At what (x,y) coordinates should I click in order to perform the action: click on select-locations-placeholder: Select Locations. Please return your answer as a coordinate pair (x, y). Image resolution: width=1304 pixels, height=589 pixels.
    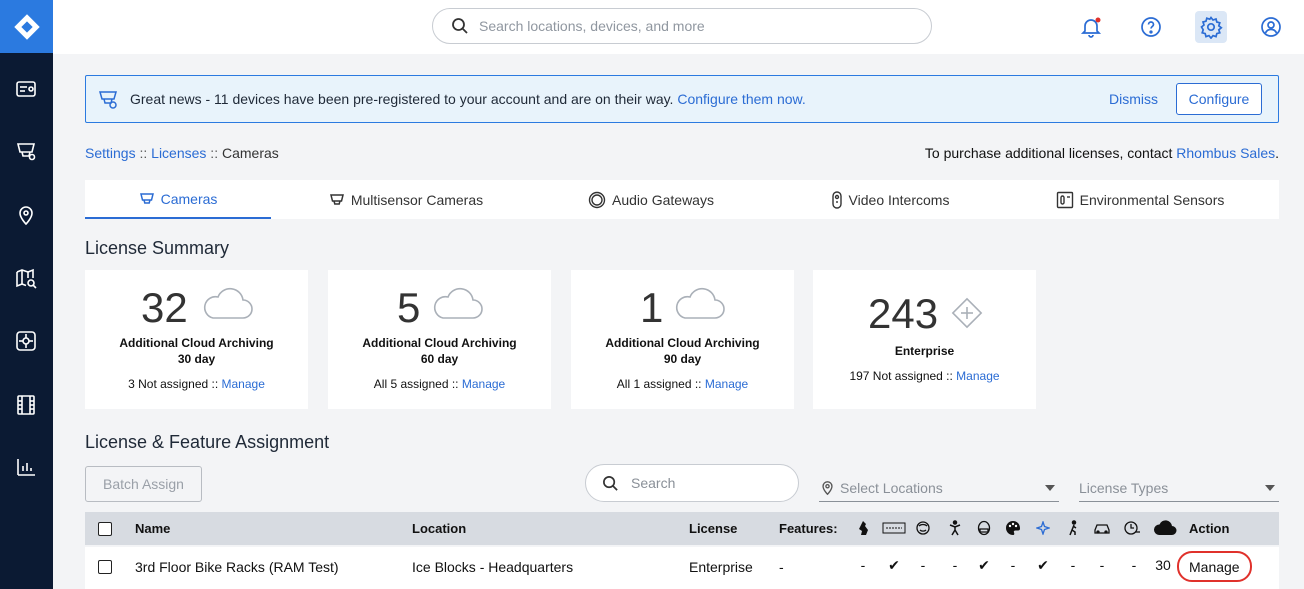
    Looking at the image, I should click on (891, 487).